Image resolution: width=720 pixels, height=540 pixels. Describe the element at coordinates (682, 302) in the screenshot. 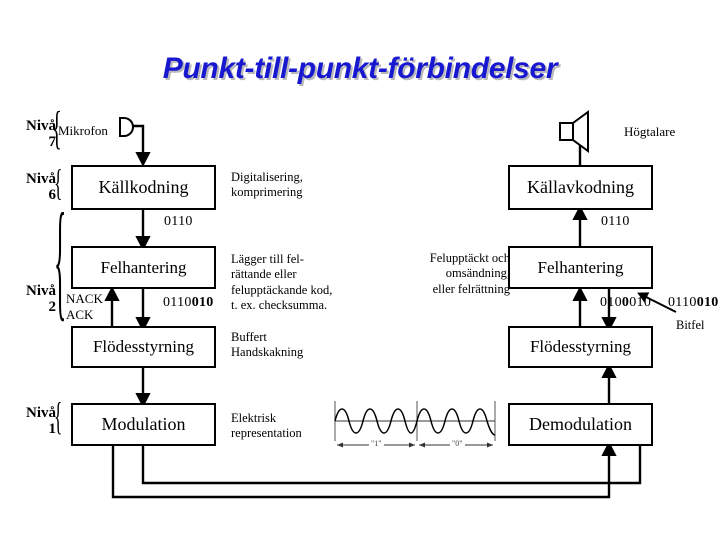

I see `bits-rm-b-plain: 0110` at that location.